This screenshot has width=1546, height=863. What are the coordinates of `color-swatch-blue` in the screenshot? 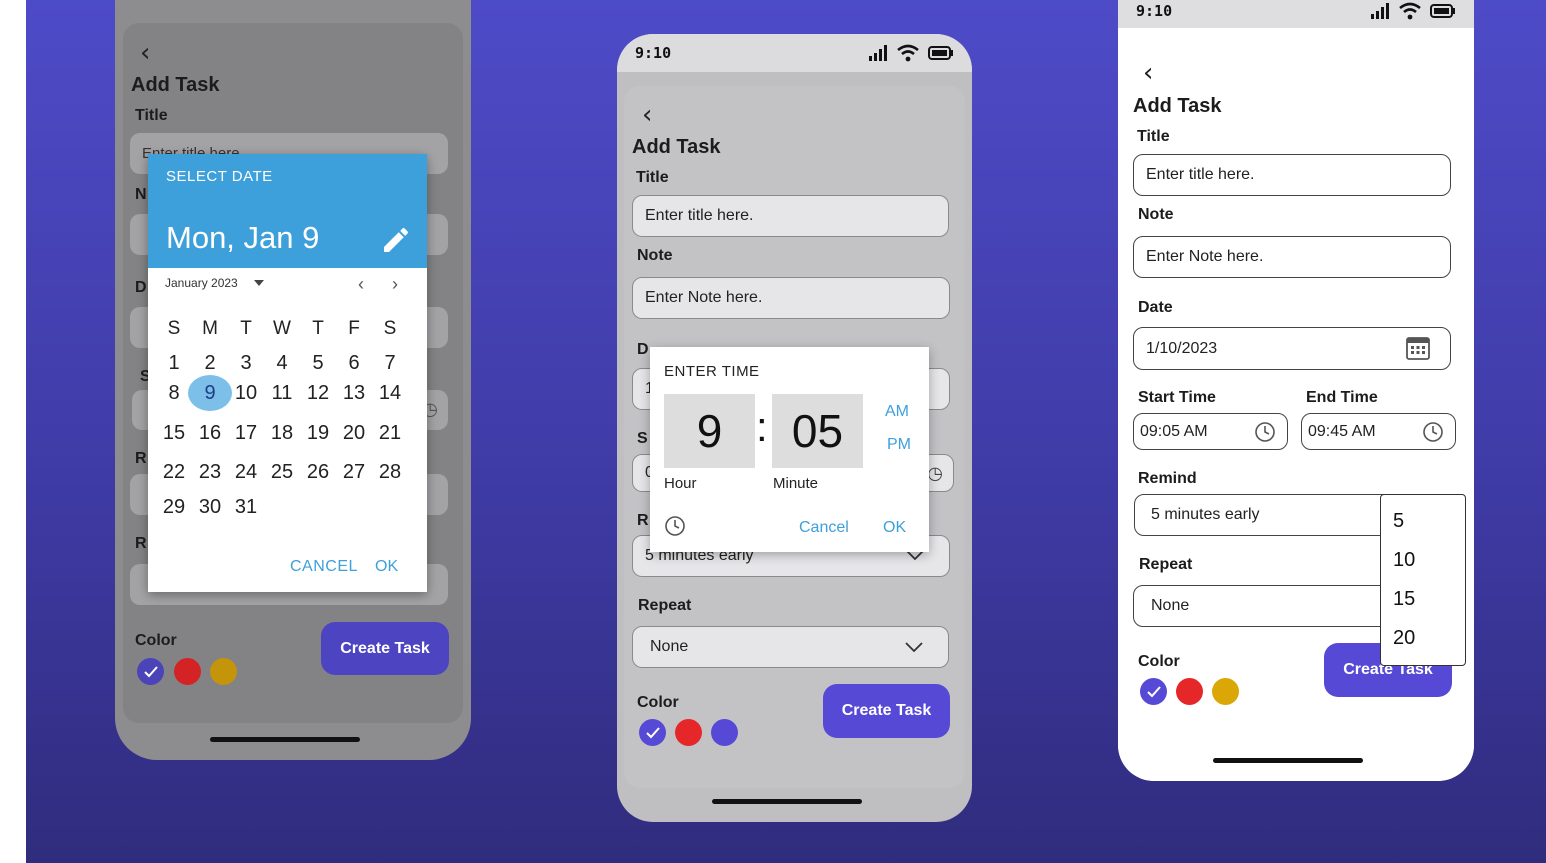 It's located at (724, 732).